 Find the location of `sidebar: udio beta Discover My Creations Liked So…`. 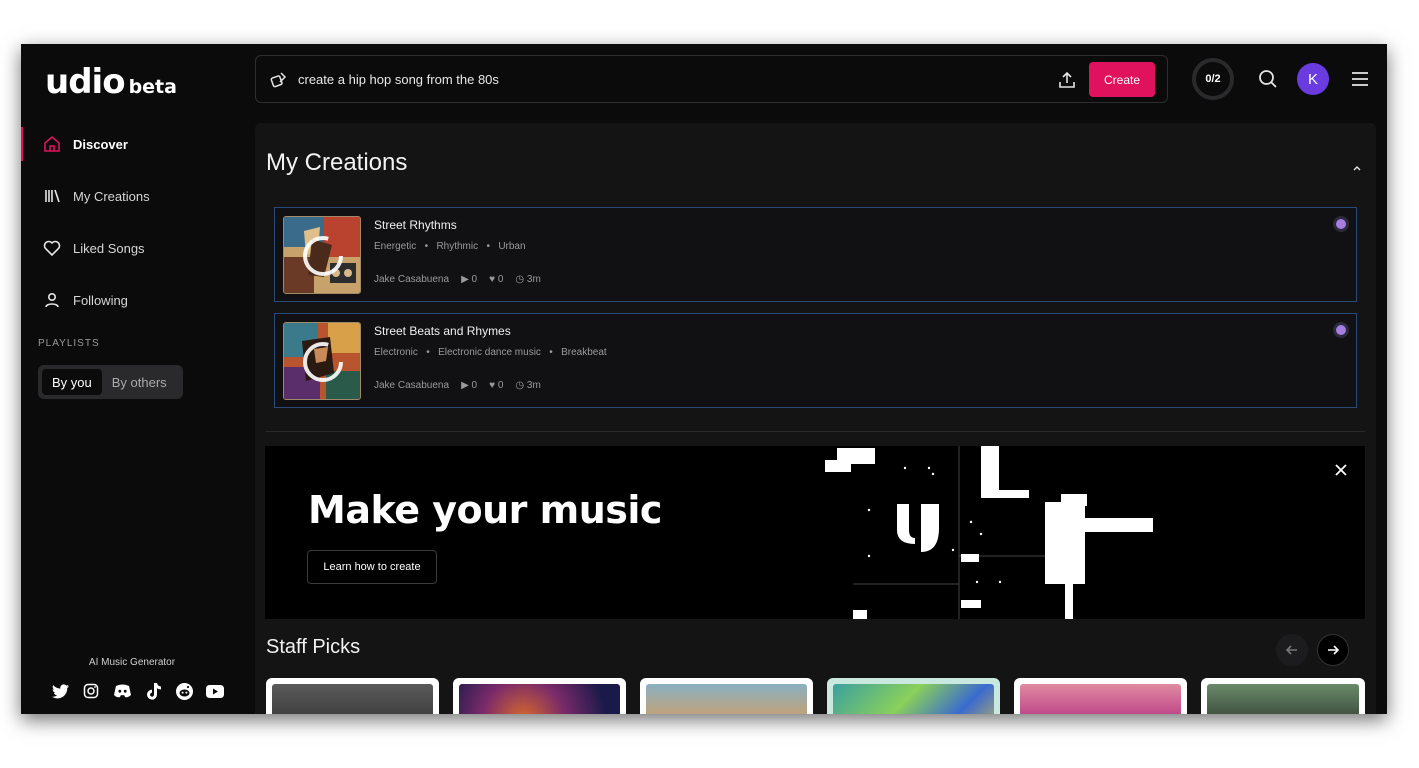

sidebar: udio beta Discover My Creations Liked So… is located at coordinates (132, 379).